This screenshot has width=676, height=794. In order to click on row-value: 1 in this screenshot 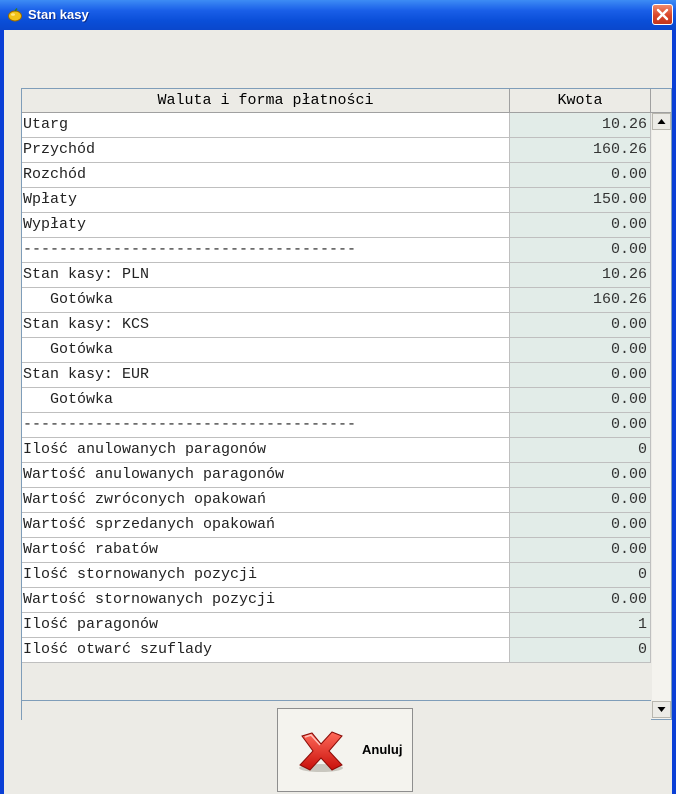, I will do `click(580, 625)`.